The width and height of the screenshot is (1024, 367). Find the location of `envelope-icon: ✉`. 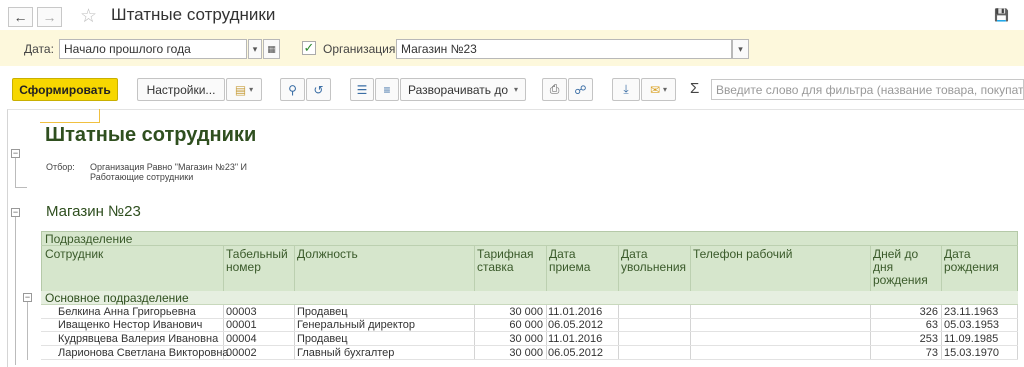

envelope-icon: ✉ is located at coordinates (655, 89).